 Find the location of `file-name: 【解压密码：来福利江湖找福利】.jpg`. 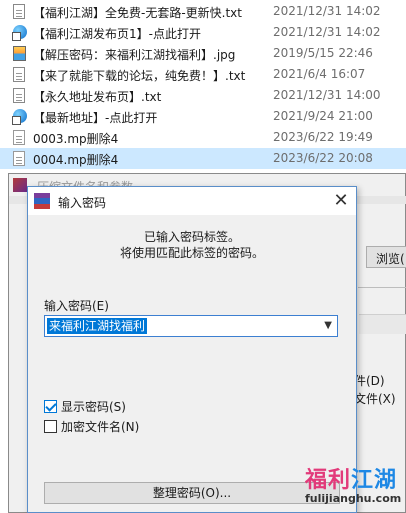

file-name: 【解压密码：来福利江湖找福利】.jpg is located at coordinates (134, 55).